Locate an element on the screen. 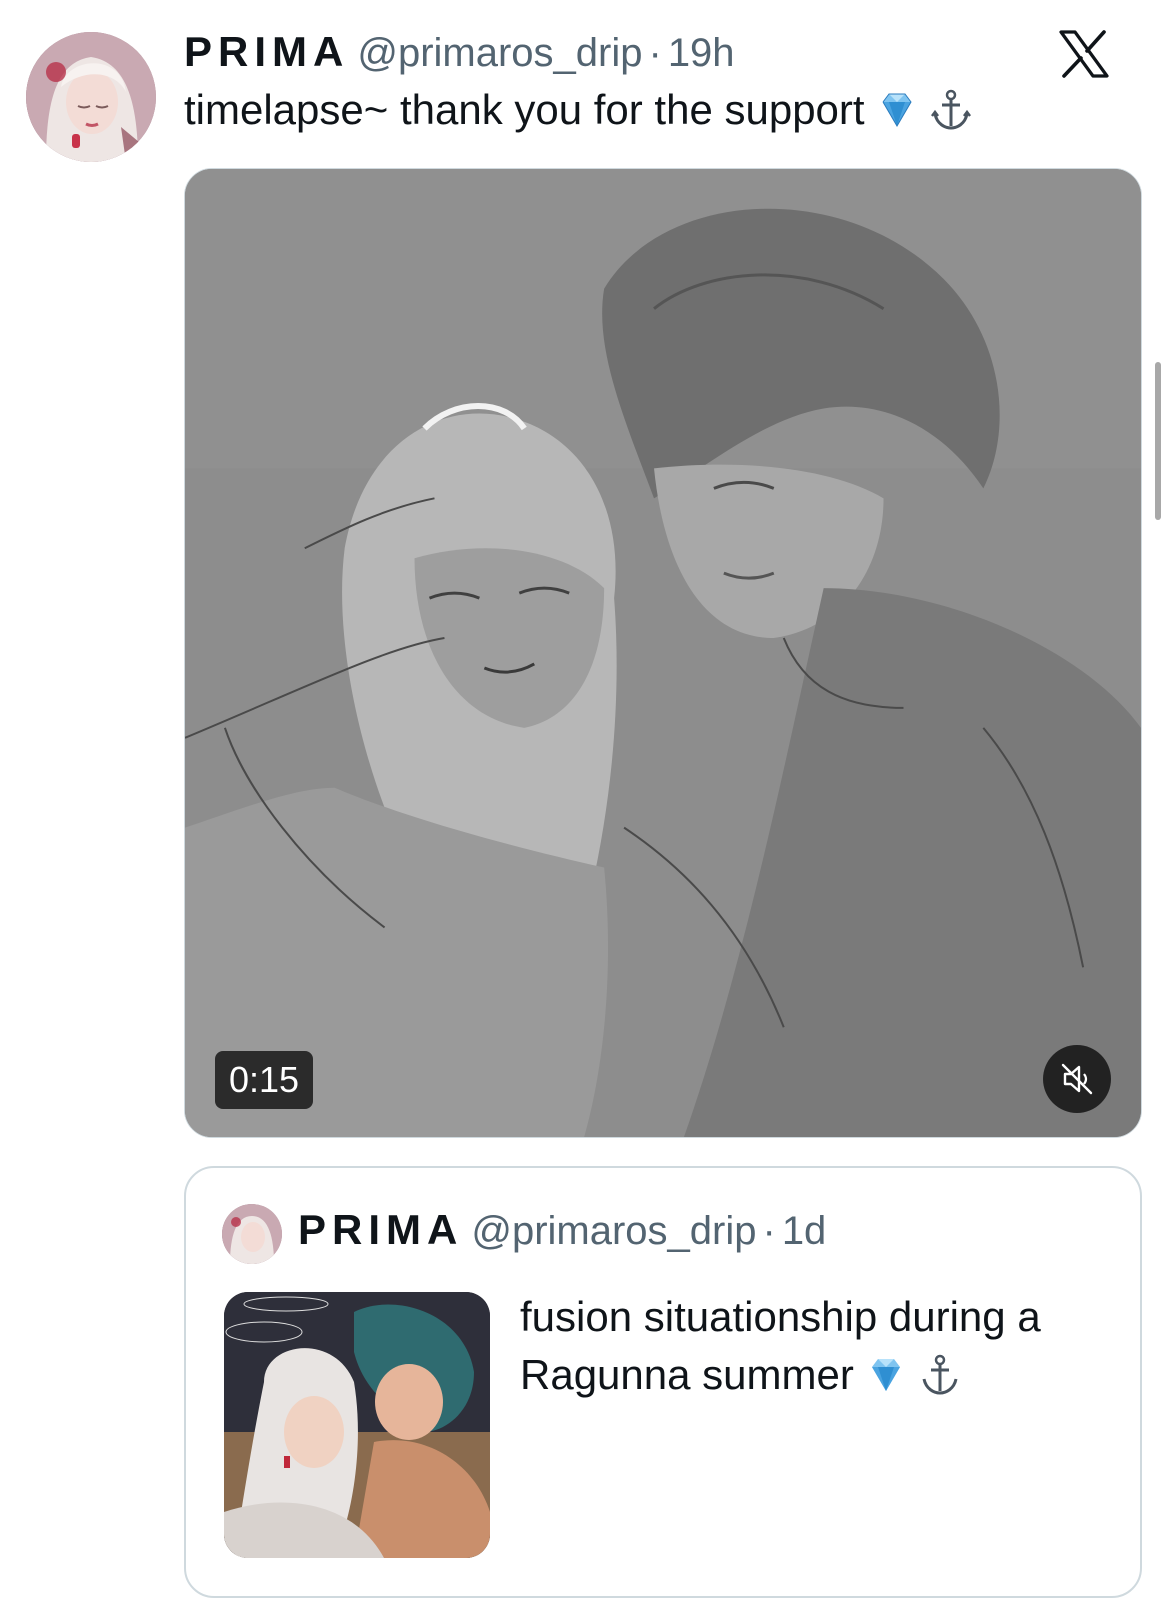 The height and width of the screenshot is (1612, 1169). post-text: timelapse~ thank you for the support is located at coordinates (578, 110).